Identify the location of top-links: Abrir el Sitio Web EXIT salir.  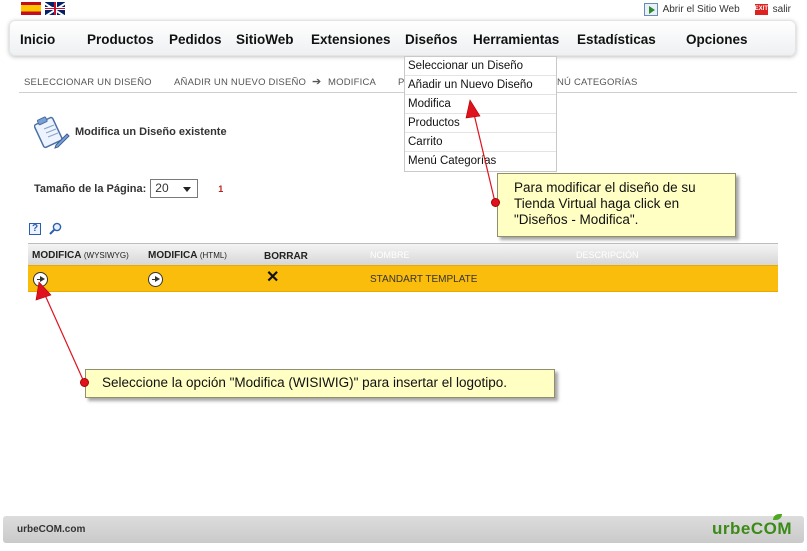
(717, 9).